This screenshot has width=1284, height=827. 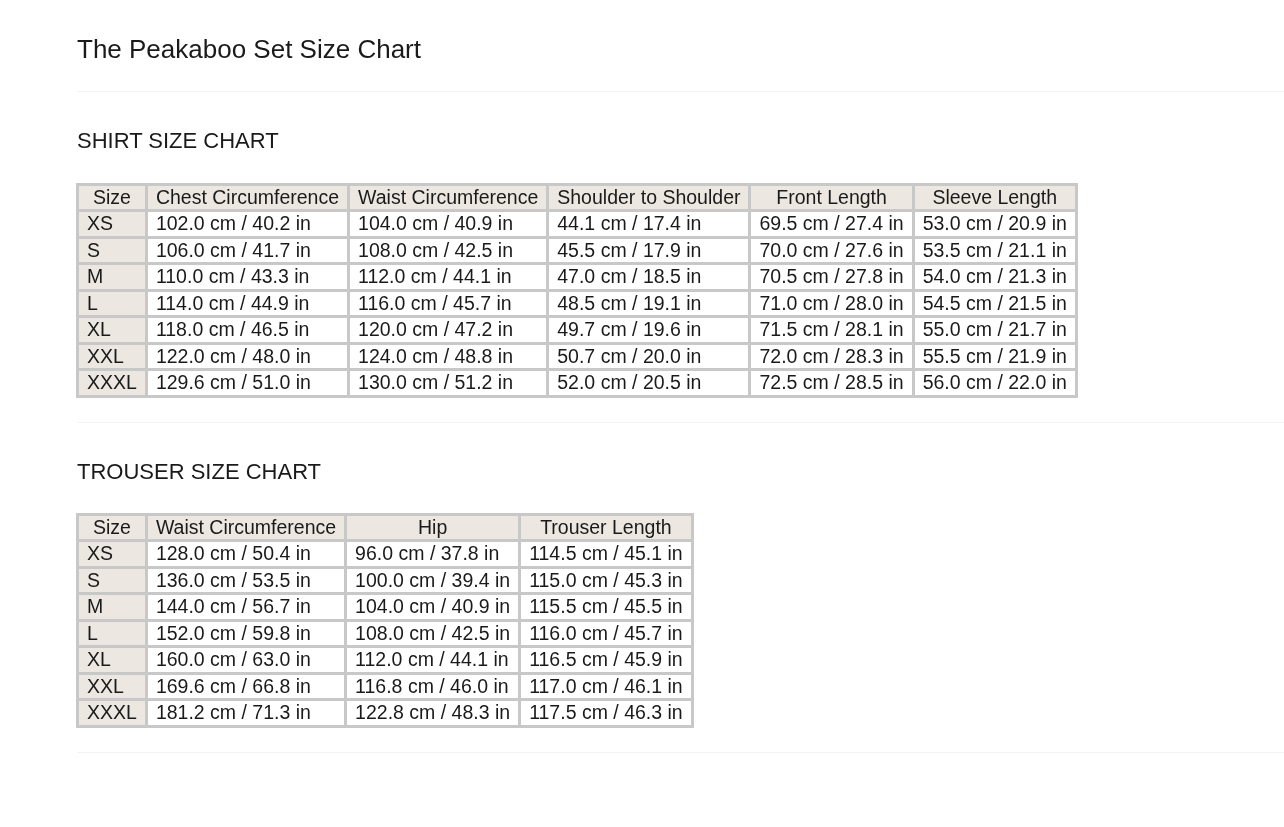 I want to click on table-cell: 102.0 cm / 40.2 in, so click(x=247, y=224).